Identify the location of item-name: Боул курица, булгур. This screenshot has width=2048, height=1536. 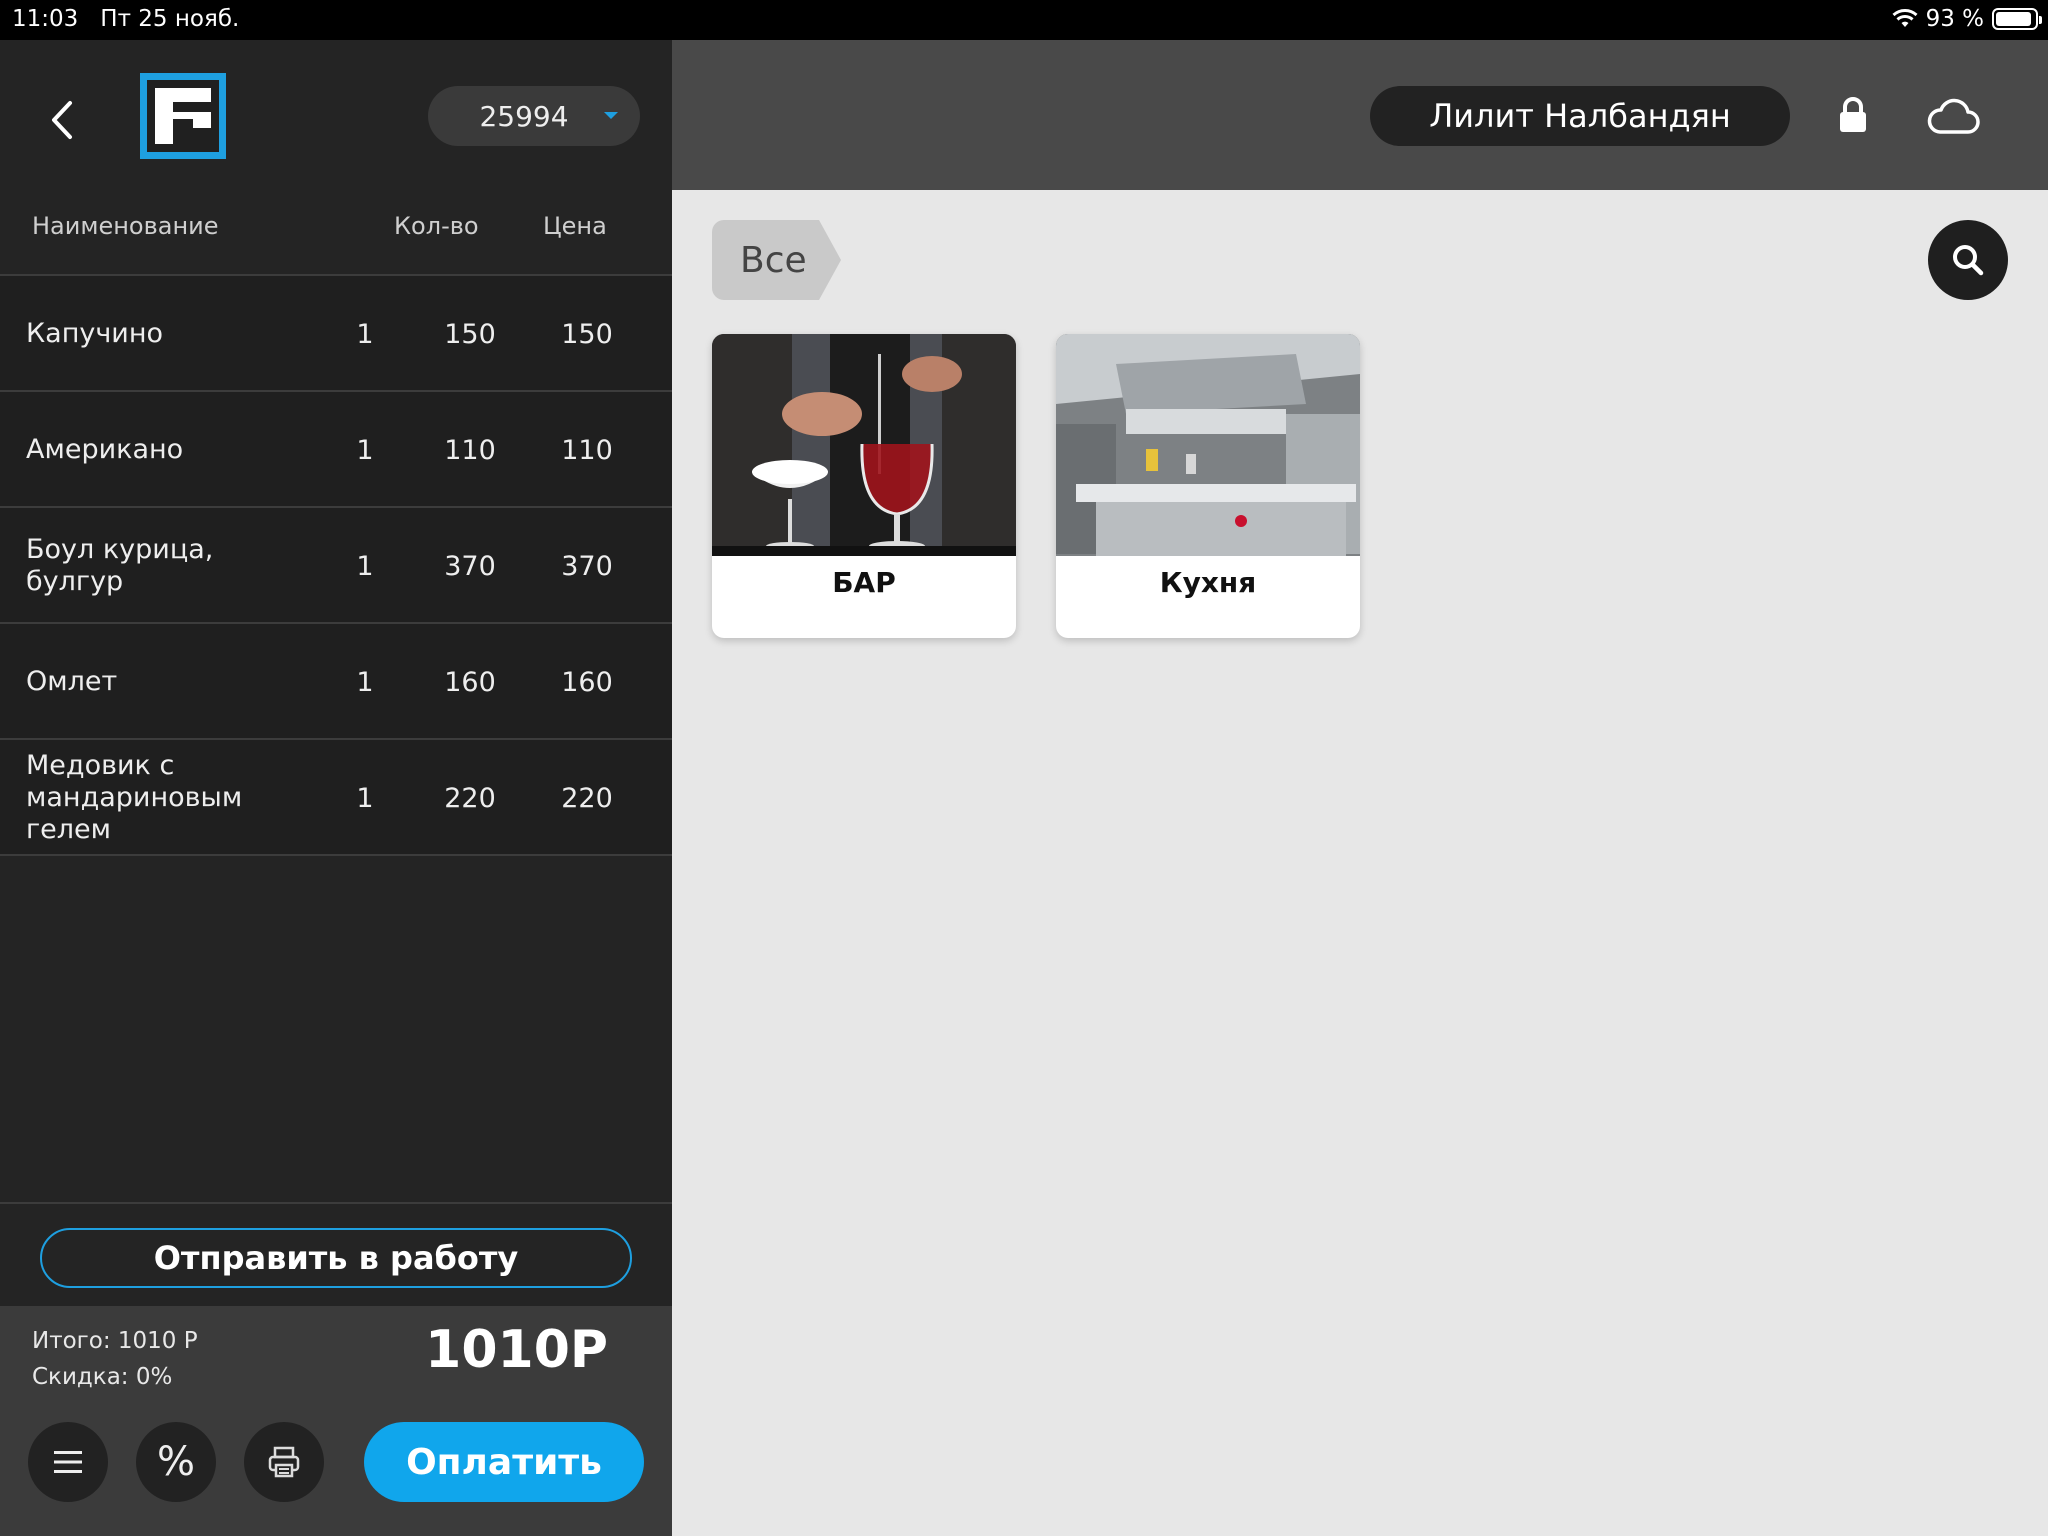
(120, 565).